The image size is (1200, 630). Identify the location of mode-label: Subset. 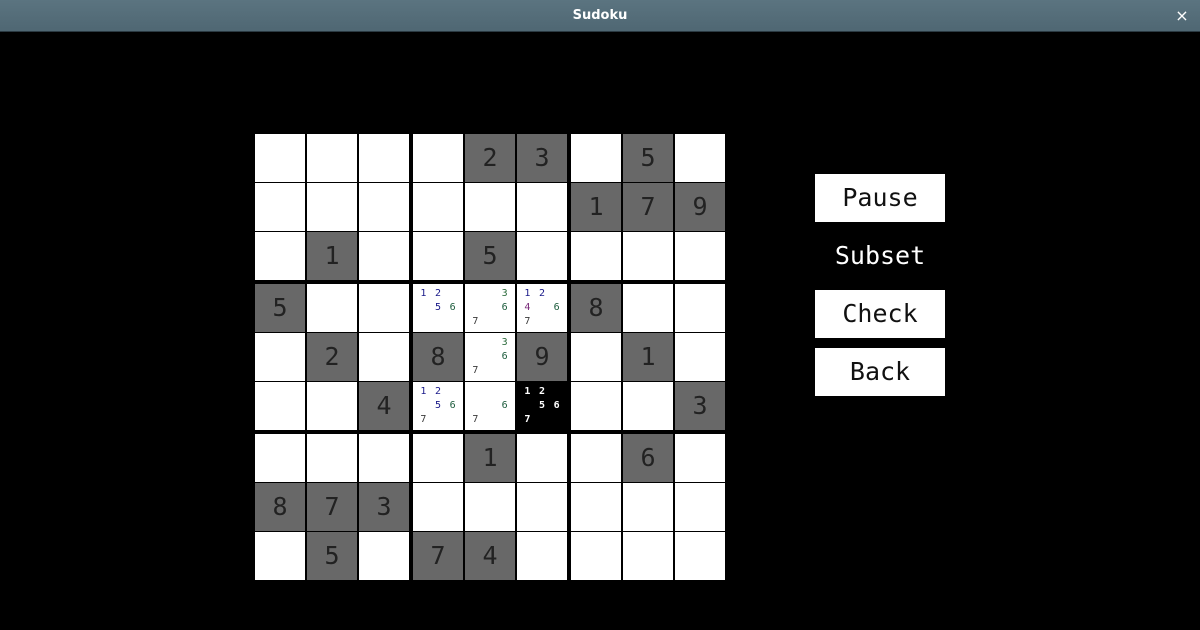
(880, 256).